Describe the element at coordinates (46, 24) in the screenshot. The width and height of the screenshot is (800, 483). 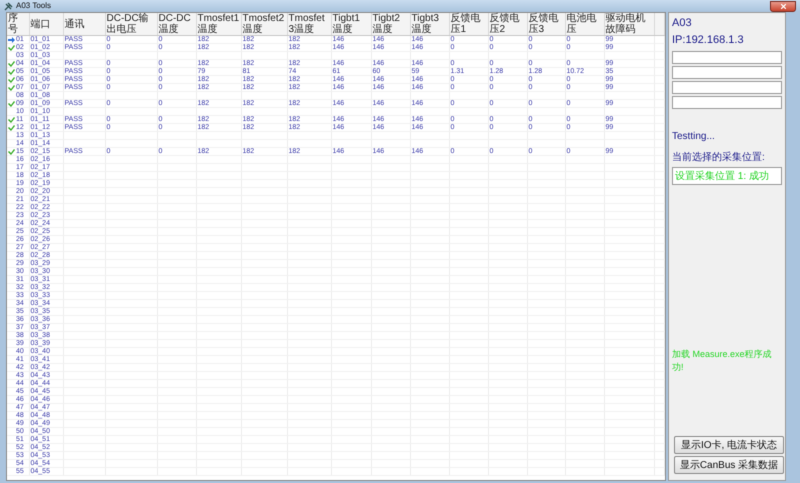
I see `column-header: 端口` at that location.